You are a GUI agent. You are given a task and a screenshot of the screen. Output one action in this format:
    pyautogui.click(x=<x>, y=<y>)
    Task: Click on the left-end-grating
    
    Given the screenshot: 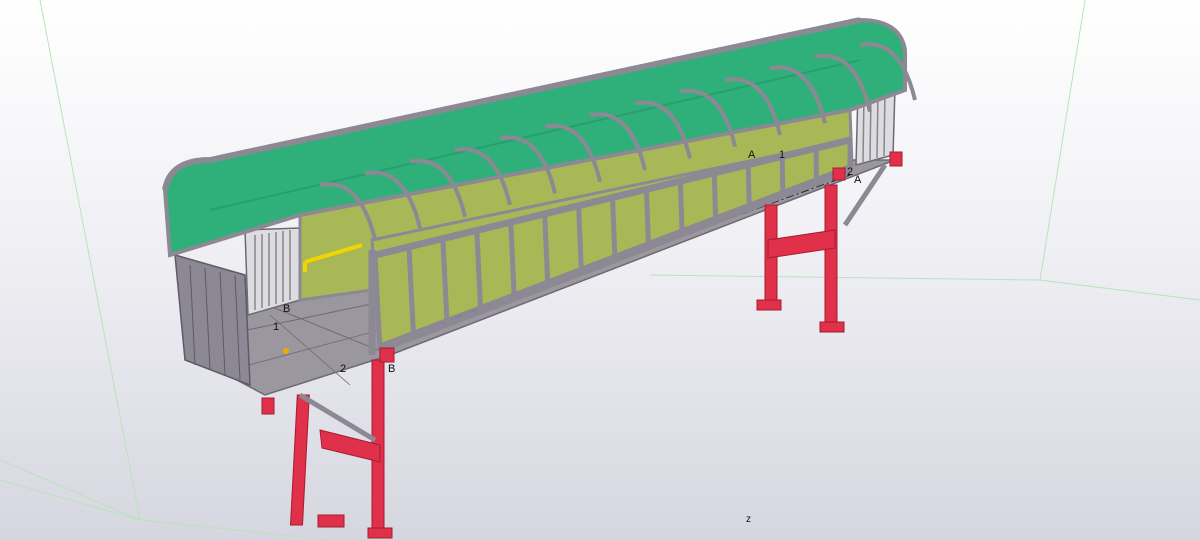 What is the action you would take?
    pyautogui.click(x=212, y=320)
    